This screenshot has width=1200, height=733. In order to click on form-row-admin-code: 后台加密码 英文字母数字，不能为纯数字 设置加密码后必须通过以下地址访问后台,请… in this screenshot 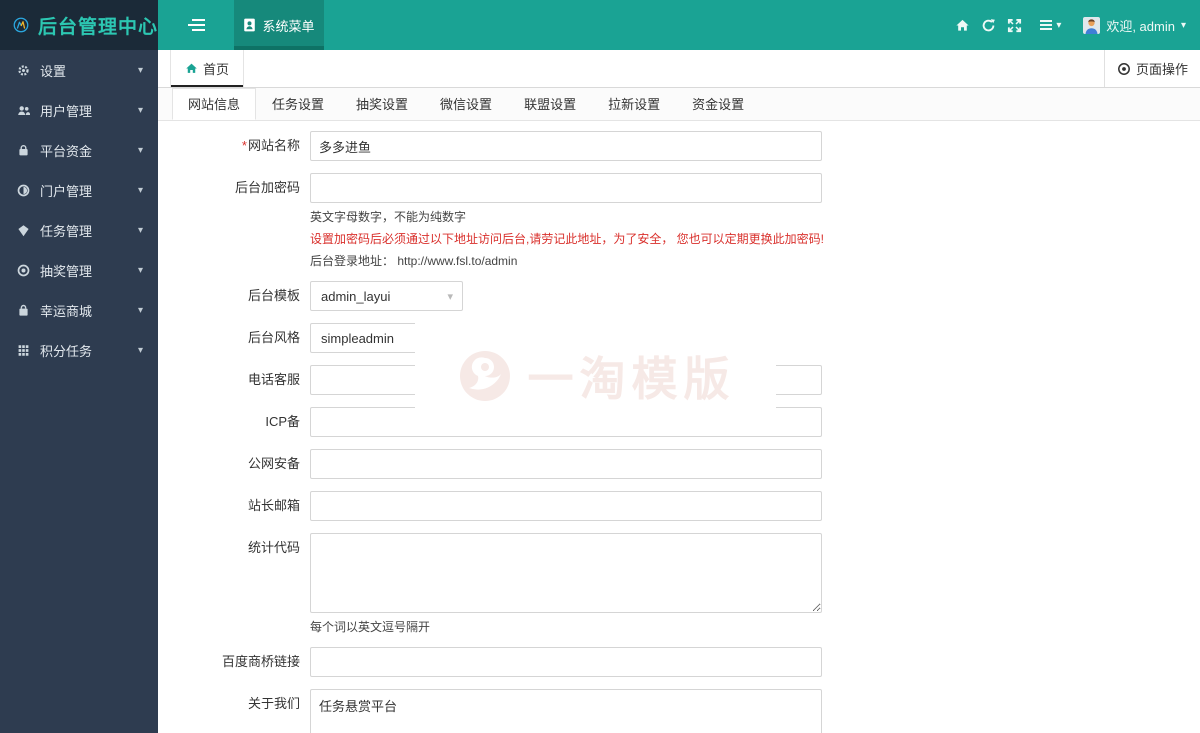, I will do `click(679, 221)`.